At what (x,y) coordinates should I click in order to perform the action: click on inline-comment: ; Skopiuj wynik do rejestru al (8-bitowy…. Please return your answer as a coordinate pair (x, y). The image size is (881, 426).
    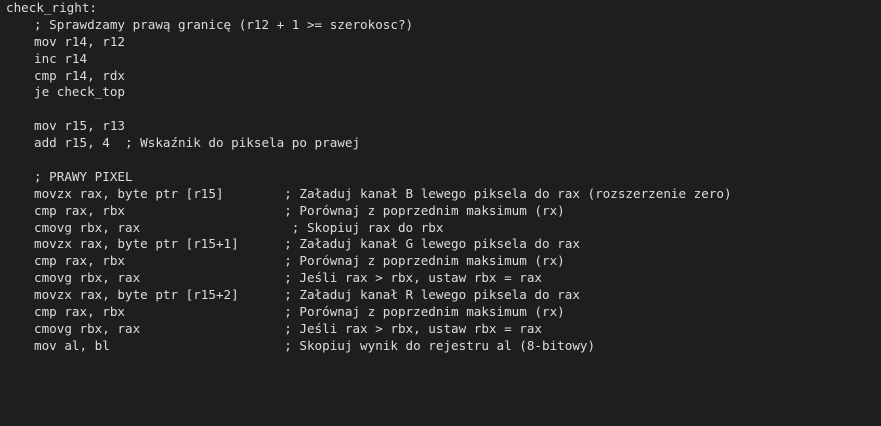
    Looking at the image, I should click on (440, 345).